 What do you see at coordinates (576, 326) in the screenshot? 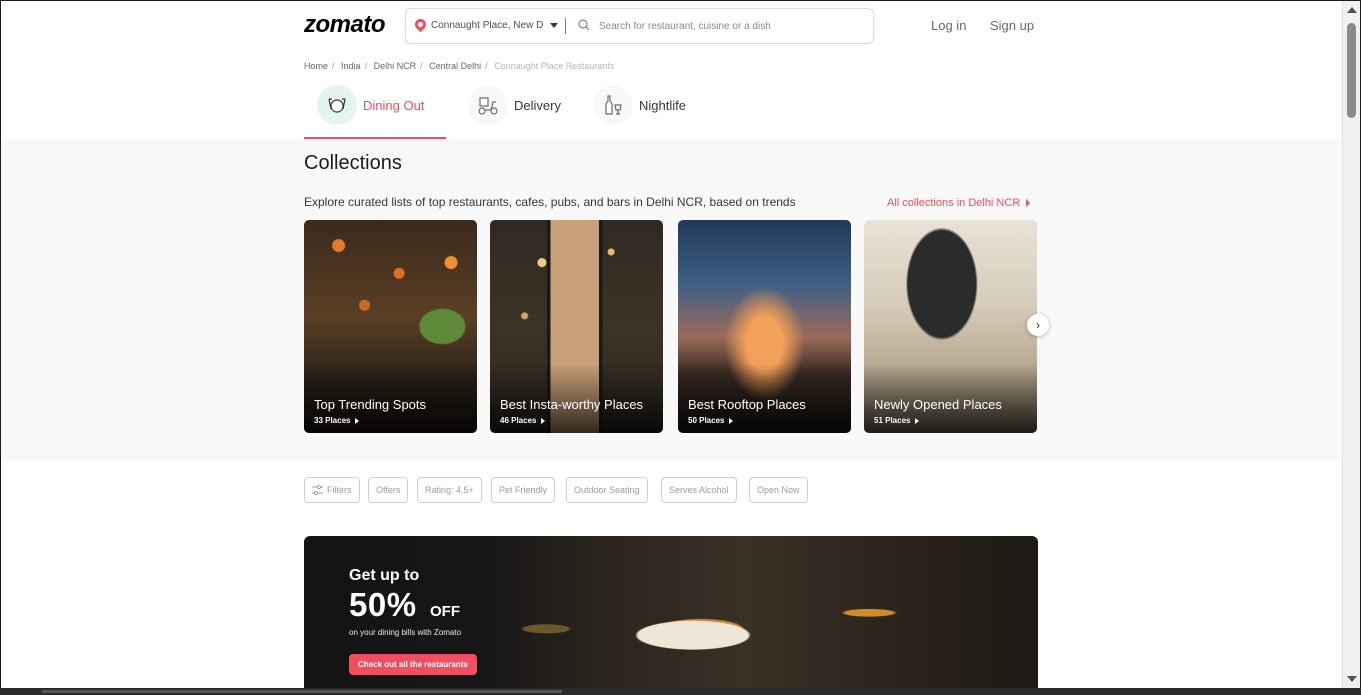
I see `collection-card-insta-worthy: Best Insta-worthy Places 46 Places` at bounding box center [576, 326].